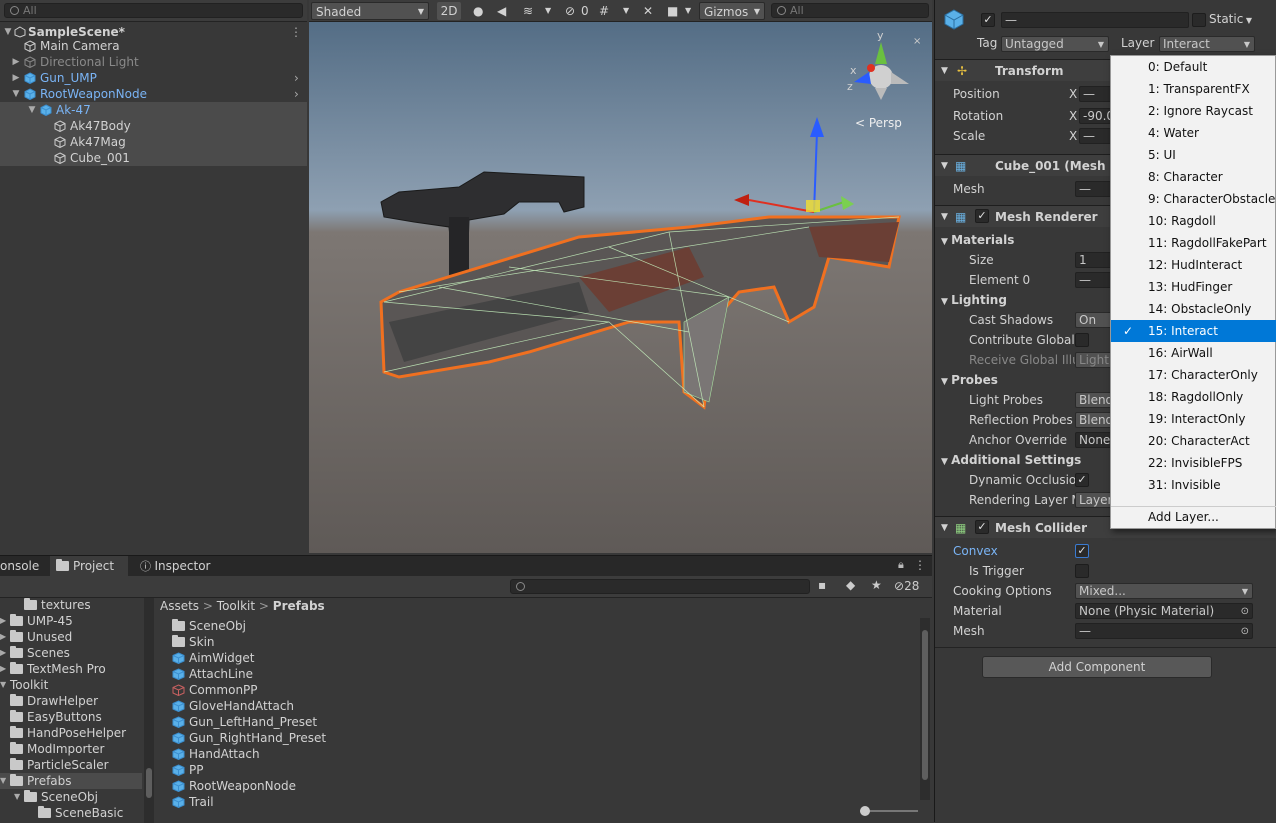  Describe the element at coordinates (71, 685) in the screenshot. I see `project-folder-item: ▼ Toolkit` at that location.